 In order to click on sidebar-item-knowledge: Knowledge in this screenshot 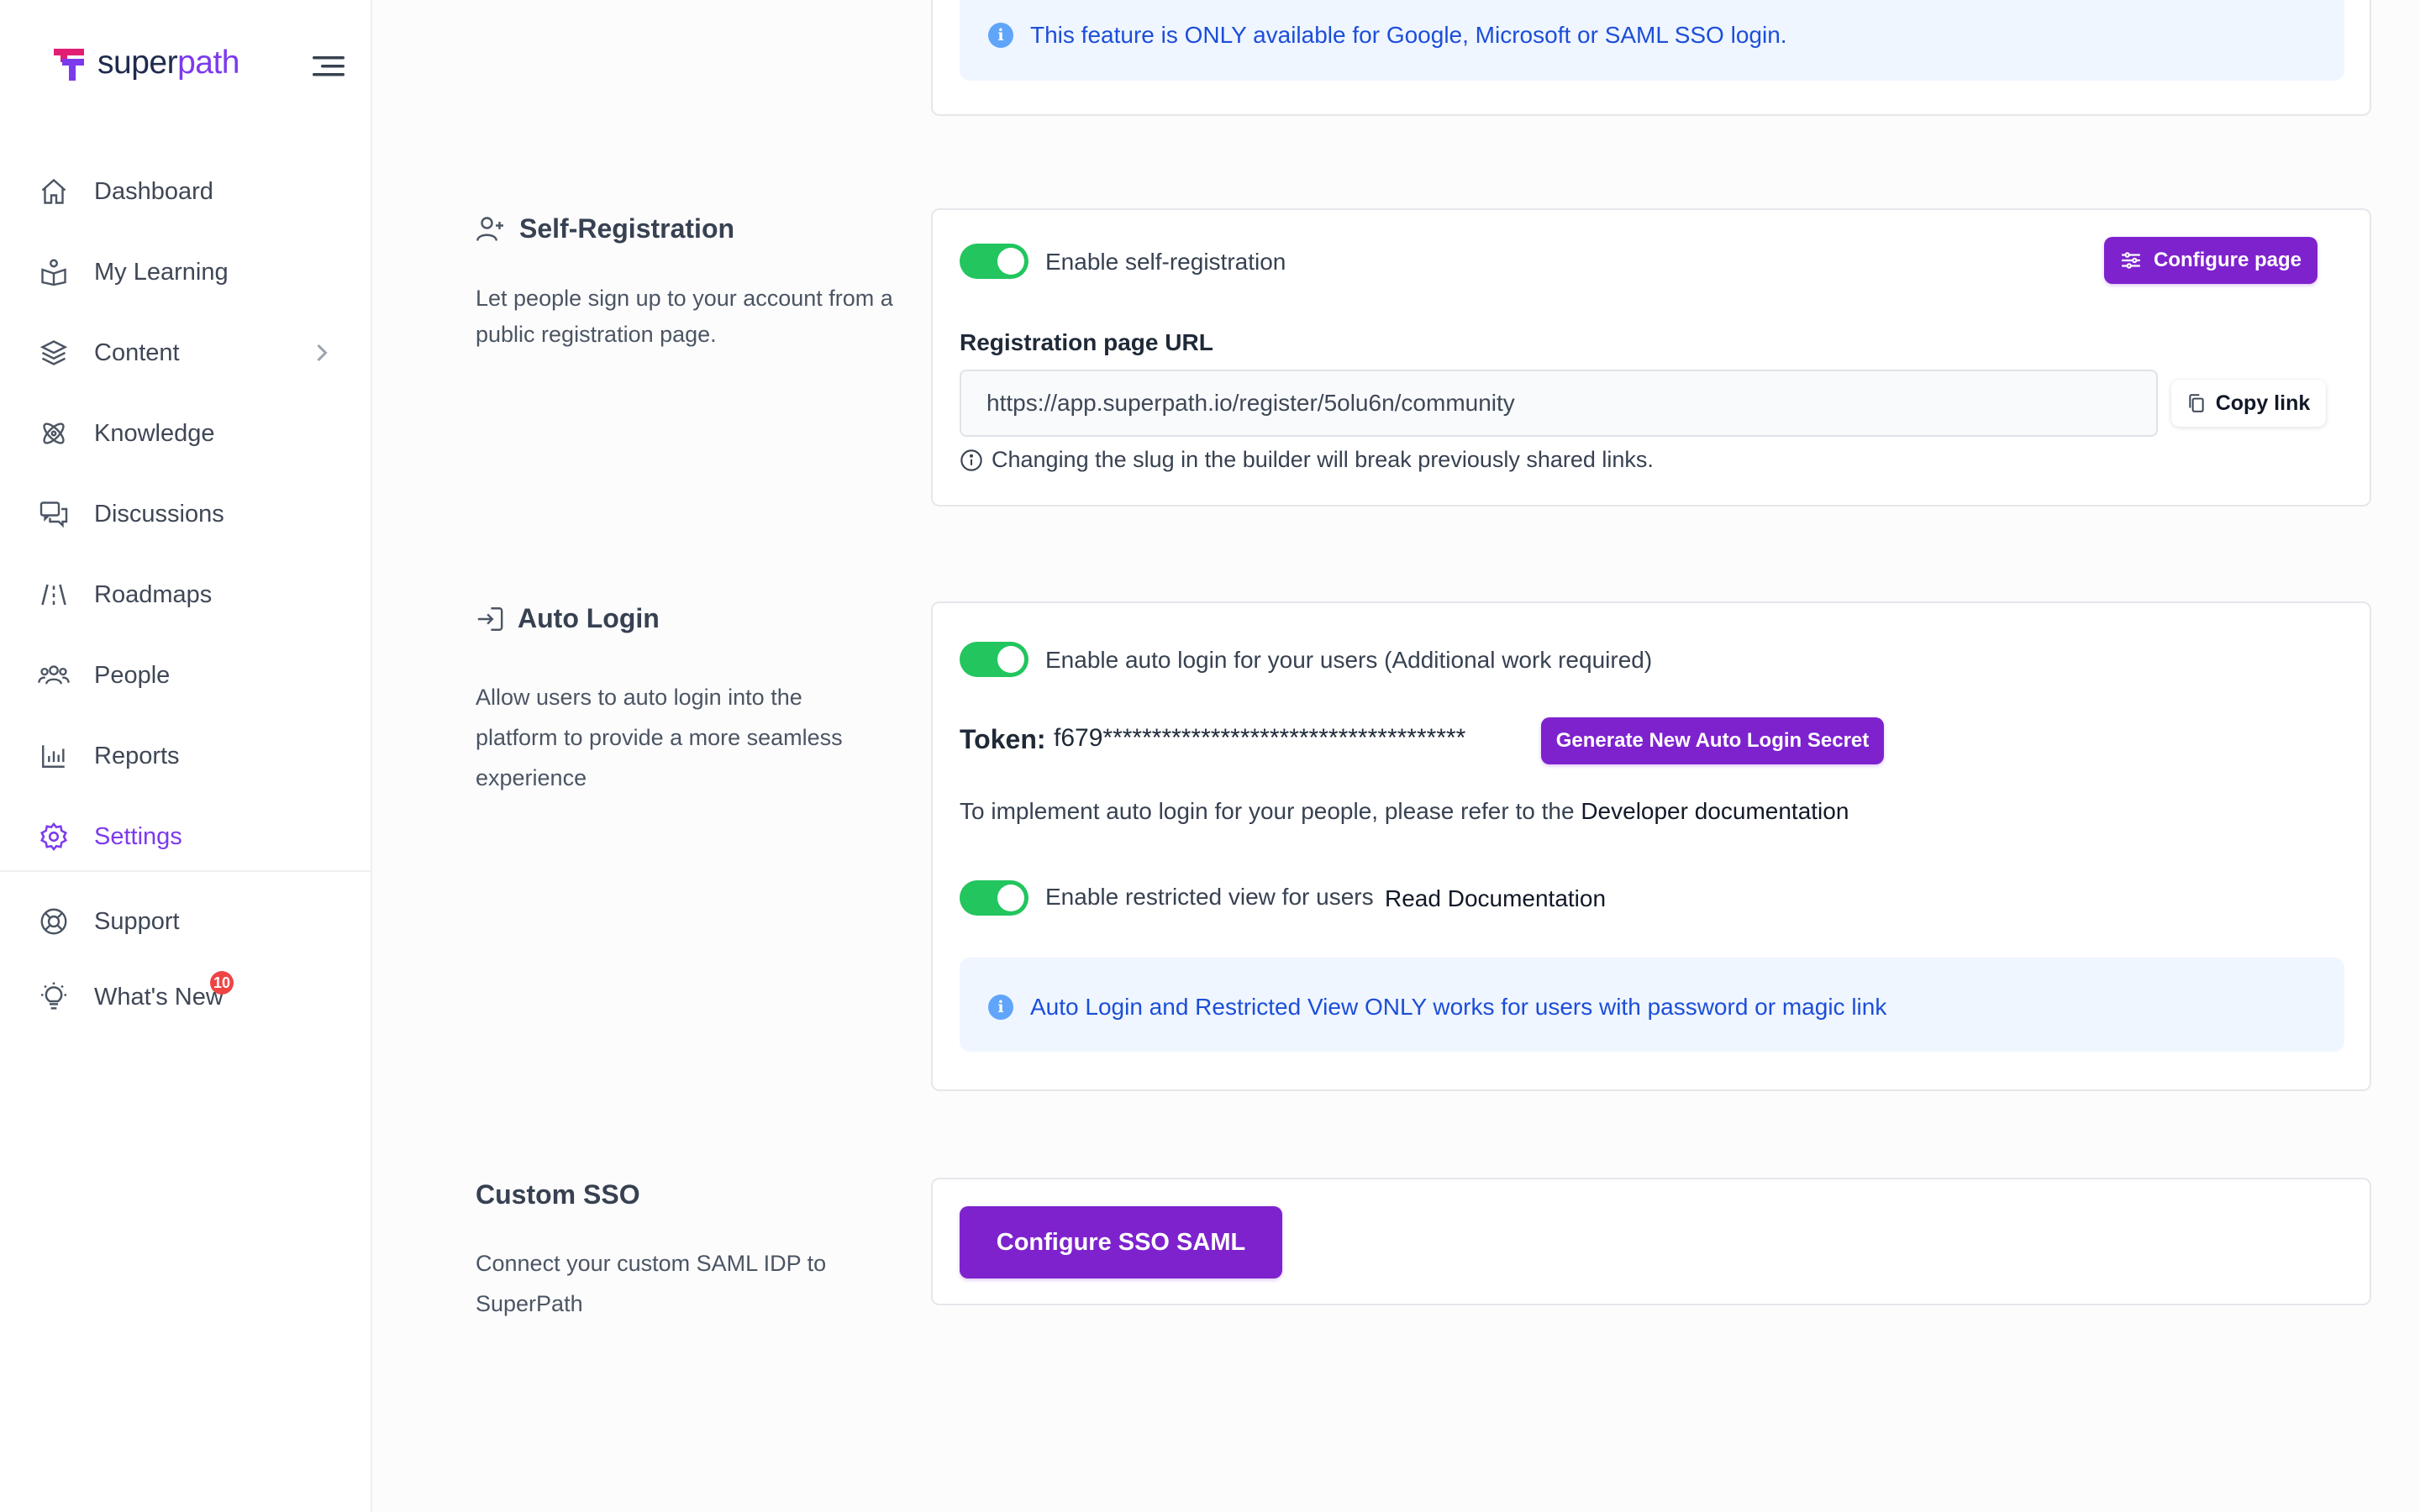, I will do `click(196, 433)`.